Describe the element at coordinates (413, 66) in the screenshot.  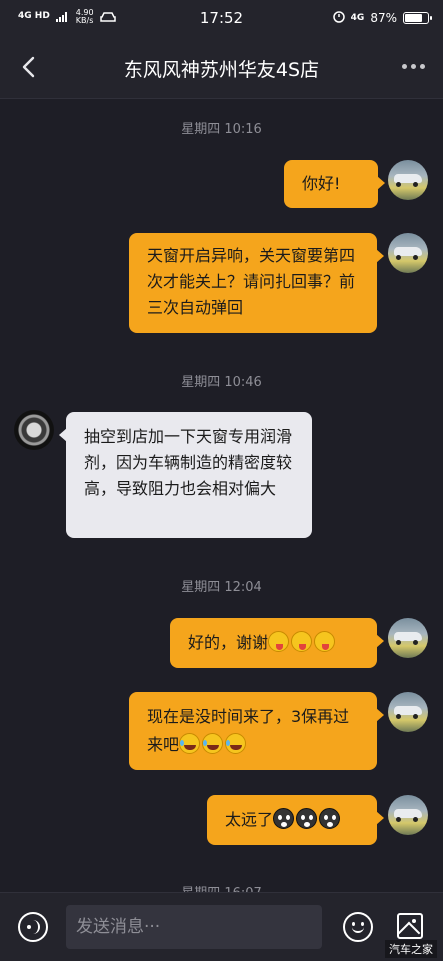
I see `more-button` at that location.